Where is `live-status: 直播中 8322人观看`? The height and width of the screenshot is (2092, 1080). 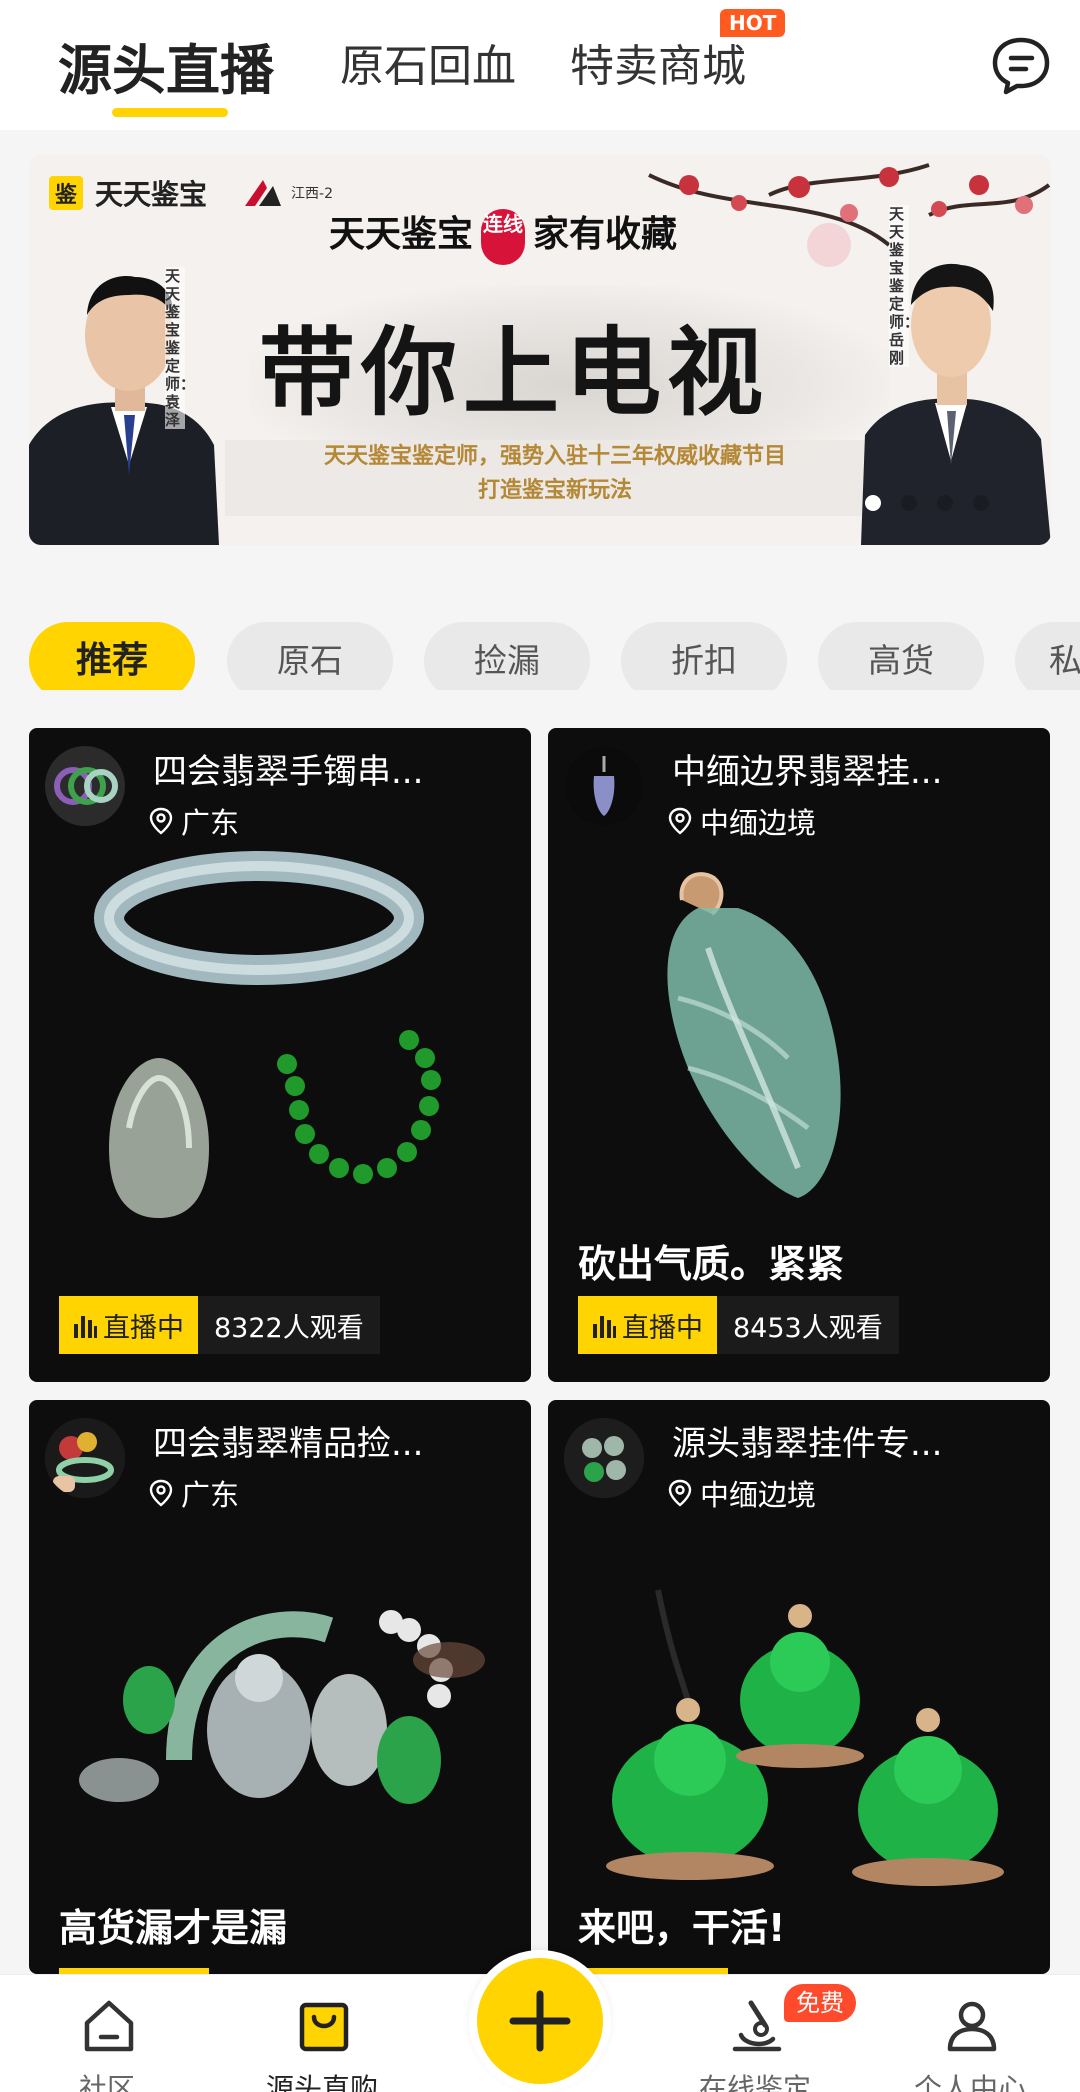 live-status: 直播中 8322人观看 is located at coordinates (219, 1325).